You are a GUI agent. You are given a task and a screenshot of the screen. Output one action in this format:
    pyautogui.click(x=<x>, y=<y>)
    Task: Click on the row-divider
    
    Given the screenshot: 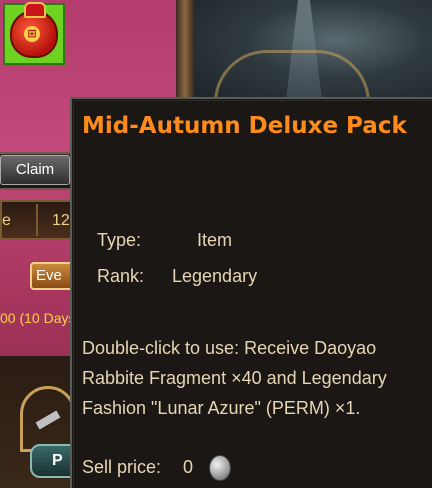 What is the action you would take?
    pyautogui.click(x=37, y=220)
    